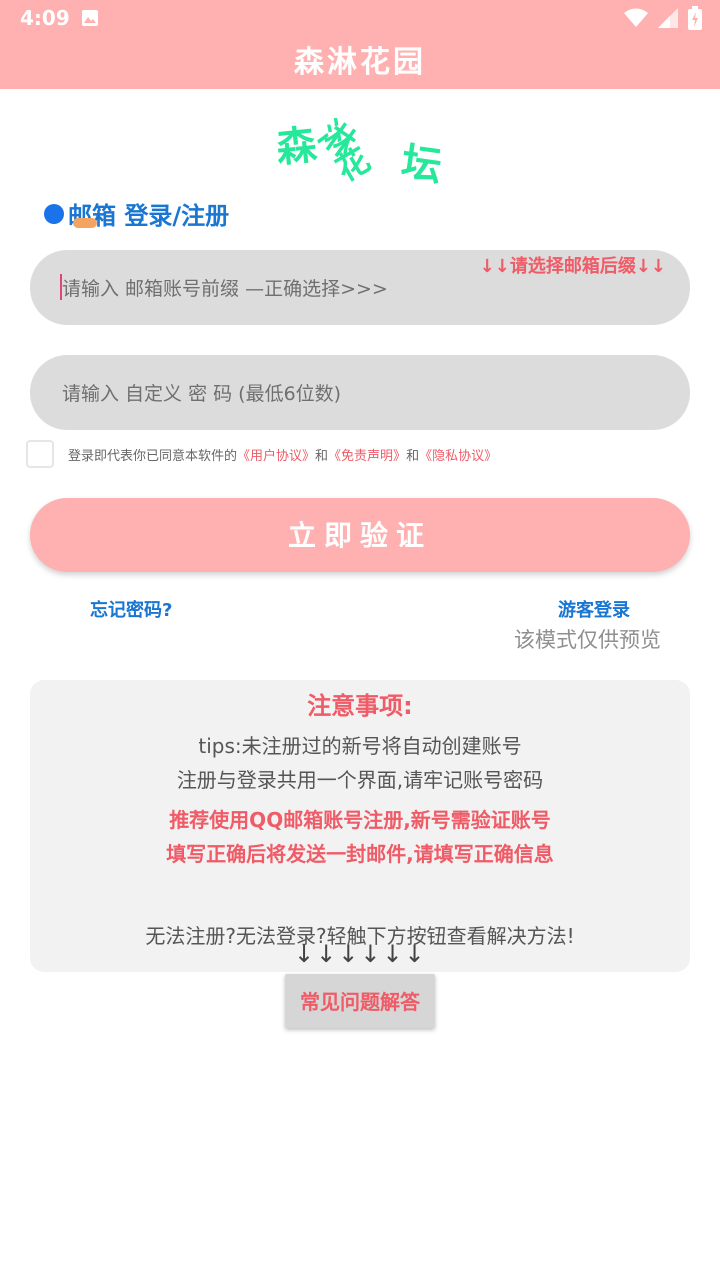  What do you see at coordinates (360, 854) in the screenshot?
I see `notice-warning: 填写正确后将发送一封邮件,请填写正确信息` at bounding box center [360, 854].